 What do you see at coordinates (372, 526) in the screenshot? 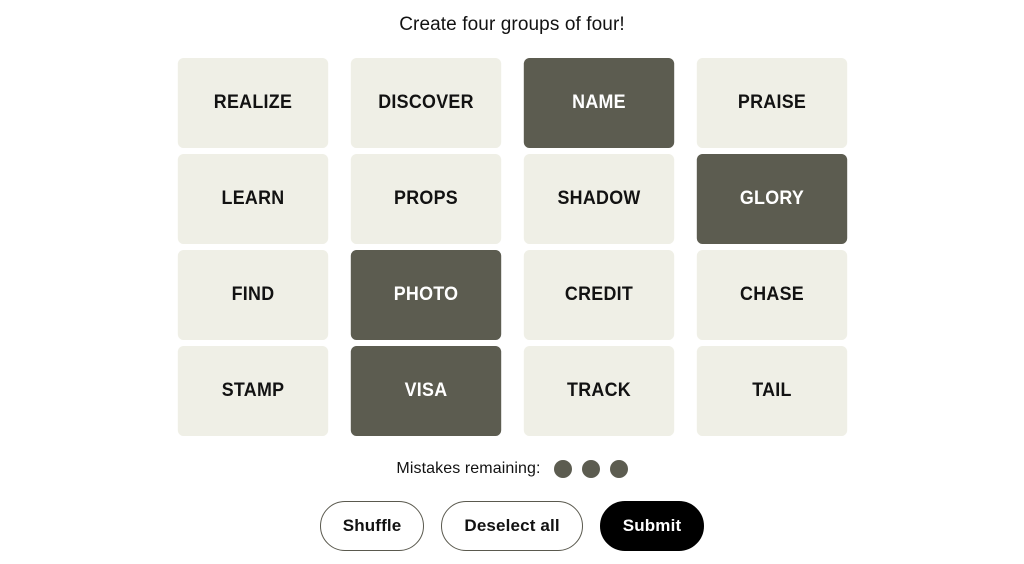
I see `shuffle-button: Shuffle` at bounding box center [372, 526].